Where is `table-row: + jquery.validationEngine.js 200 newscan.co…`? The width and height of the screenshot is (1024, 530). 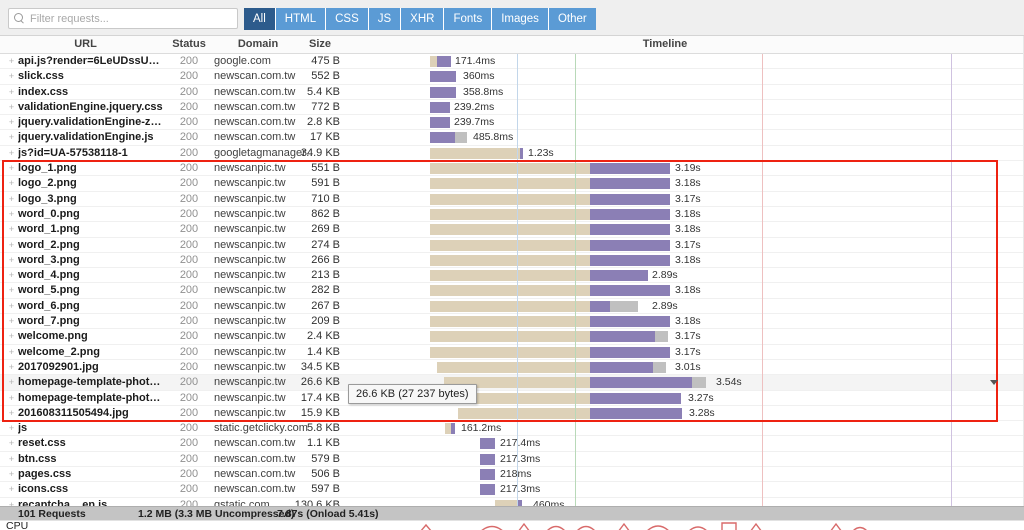
table-row: + jquery.validationEngine.js 200 newscan.co… is located at coordinates (512, 138).